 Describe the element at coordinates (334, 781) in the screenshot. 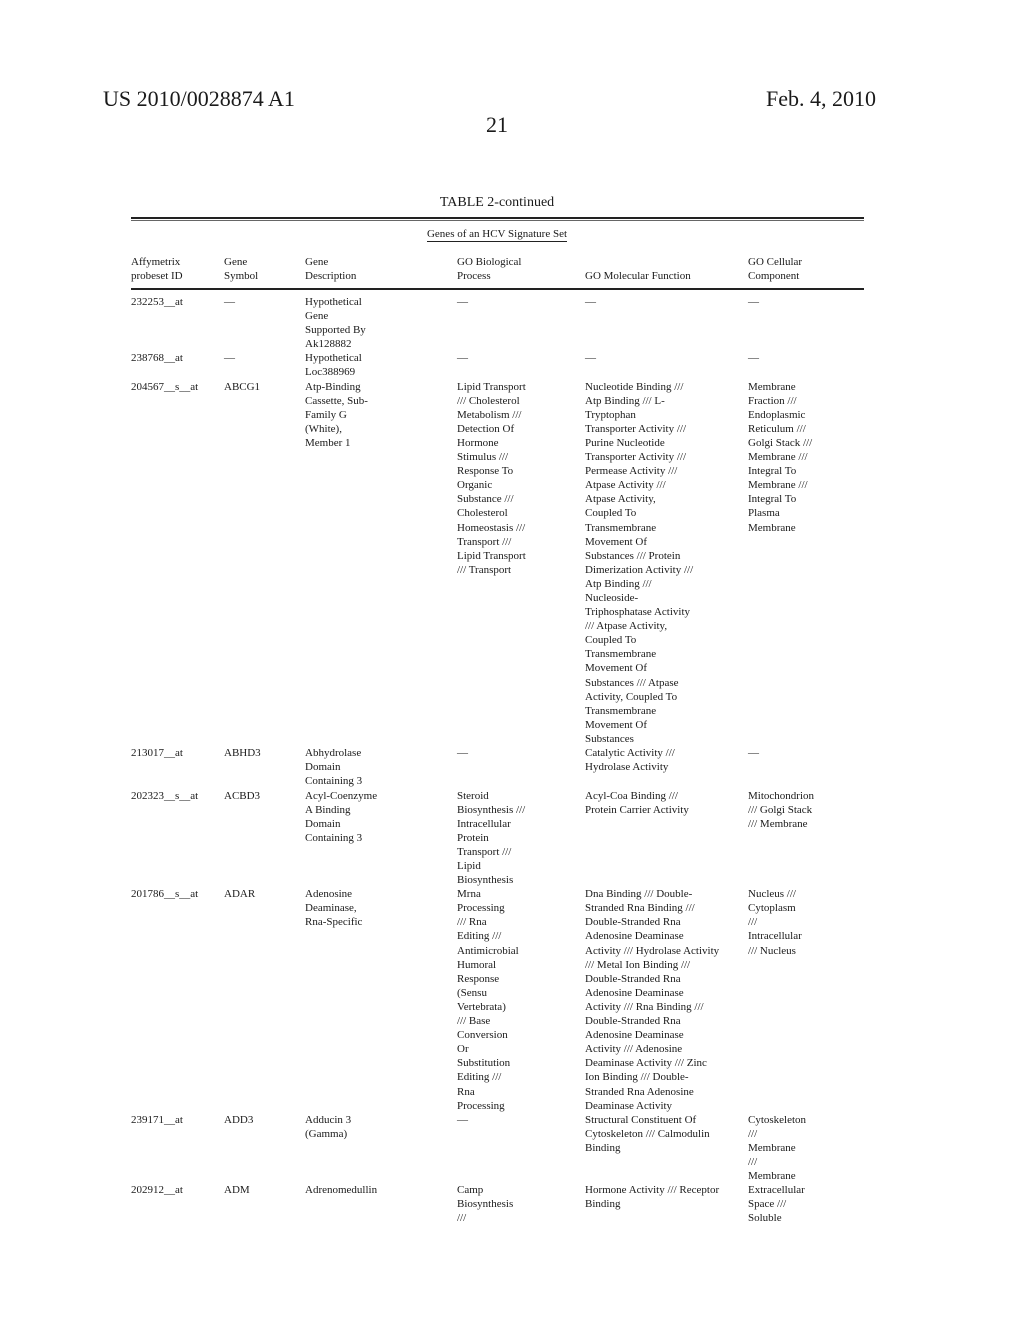

I see `cell-line: Containing 3` at that location.